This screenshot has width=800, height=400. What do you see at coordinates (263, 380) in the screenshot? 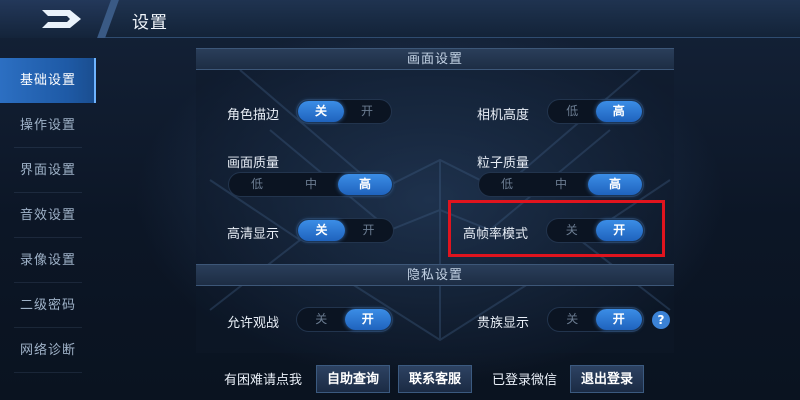
I see `help-prompt-text: 有困难请点我` at bounding box center [263, 380].